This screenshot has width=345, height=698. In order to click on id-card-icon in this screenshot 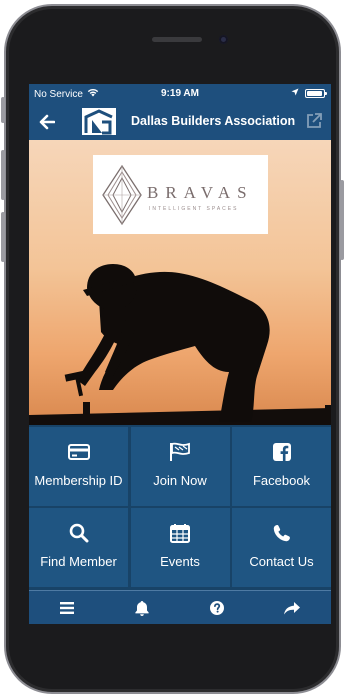, I will do `click(78, 452)`.